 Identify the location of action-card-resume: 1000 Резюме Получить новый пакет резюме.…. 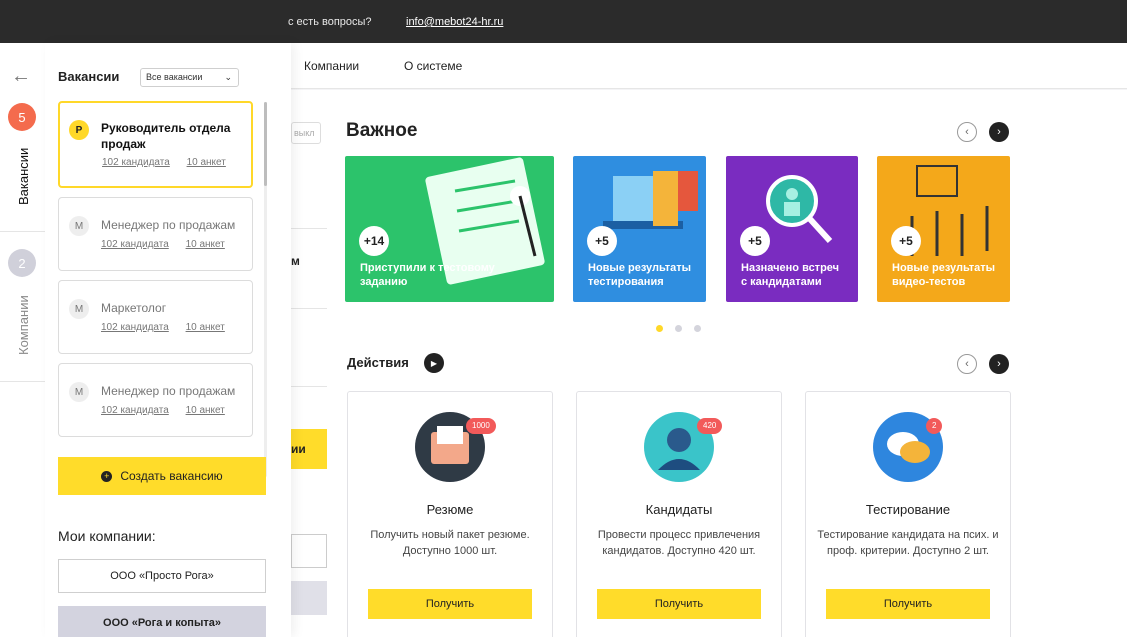
(450, 514).